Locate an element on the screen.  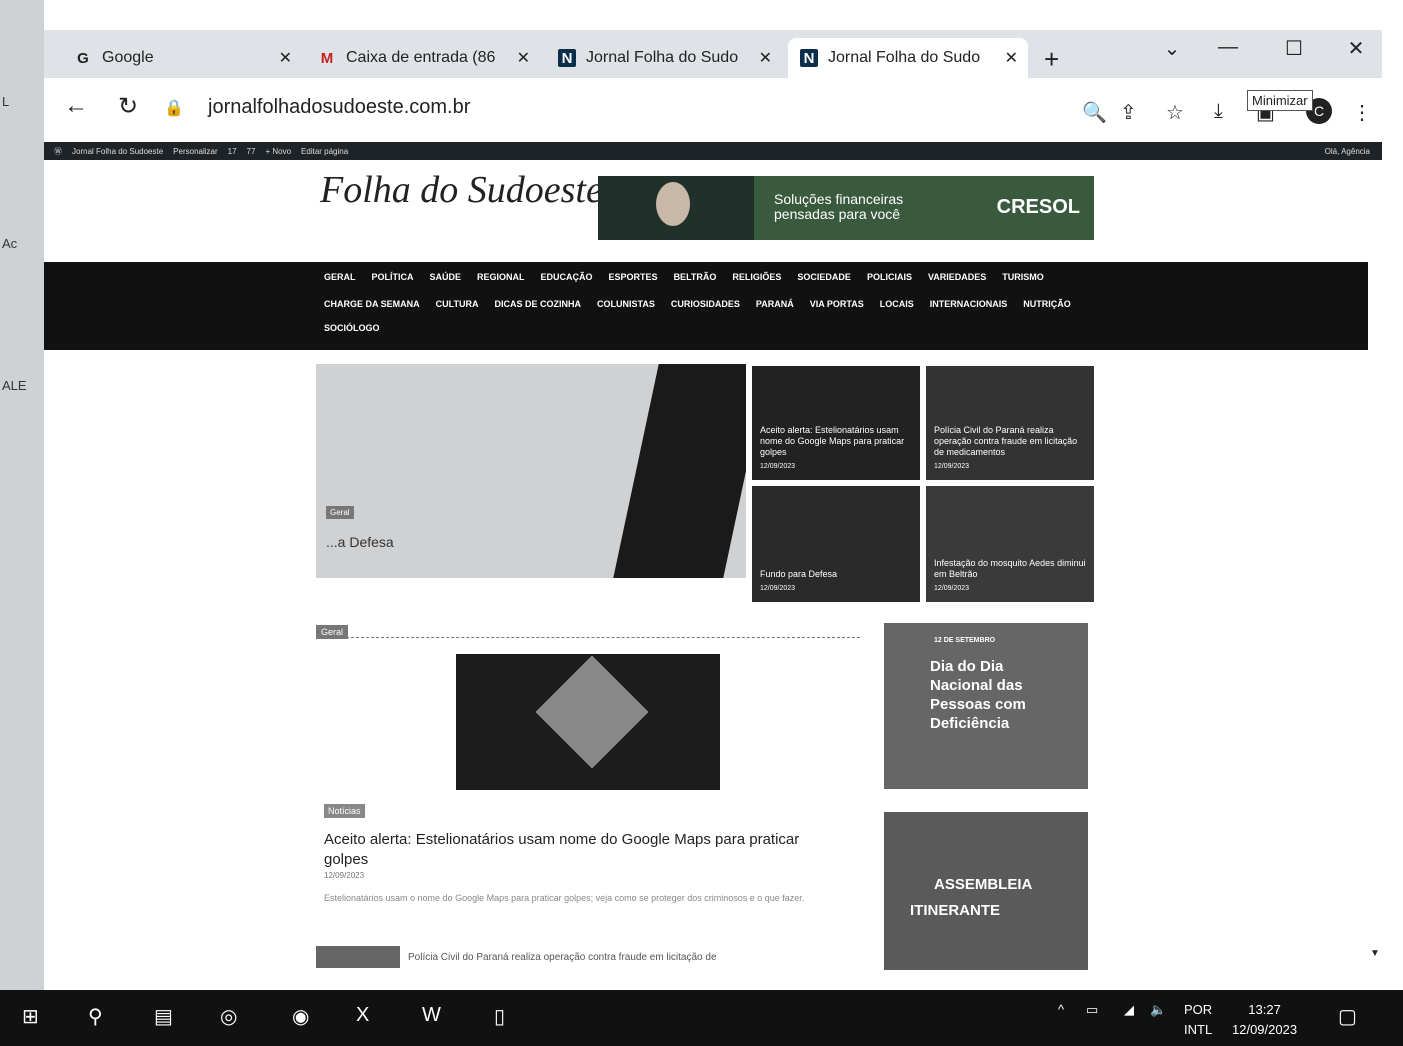
tab-label: Jornal Folha do Sudo is located at coordinates (662, 57).